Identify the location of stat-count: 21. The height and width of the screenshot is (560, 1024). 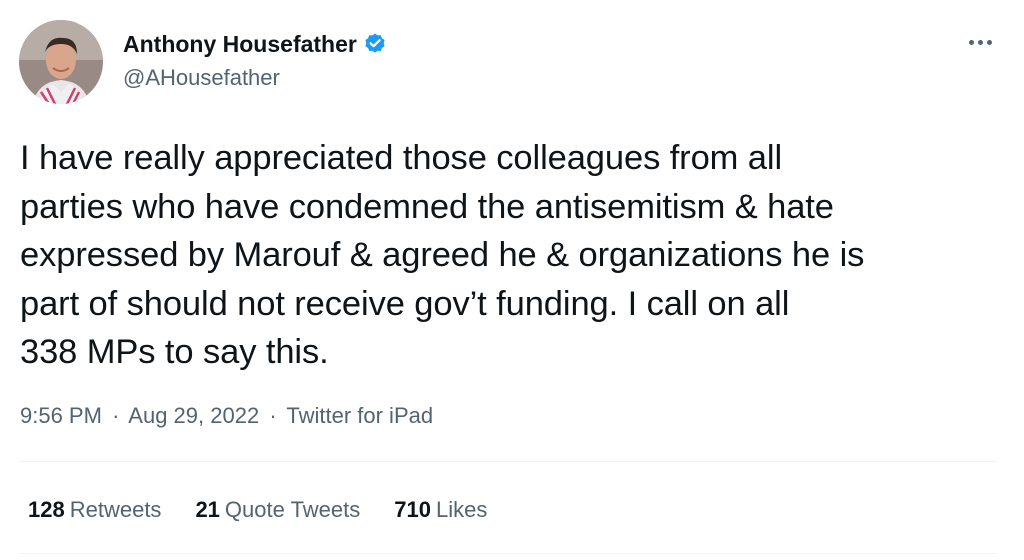
(207, 509).